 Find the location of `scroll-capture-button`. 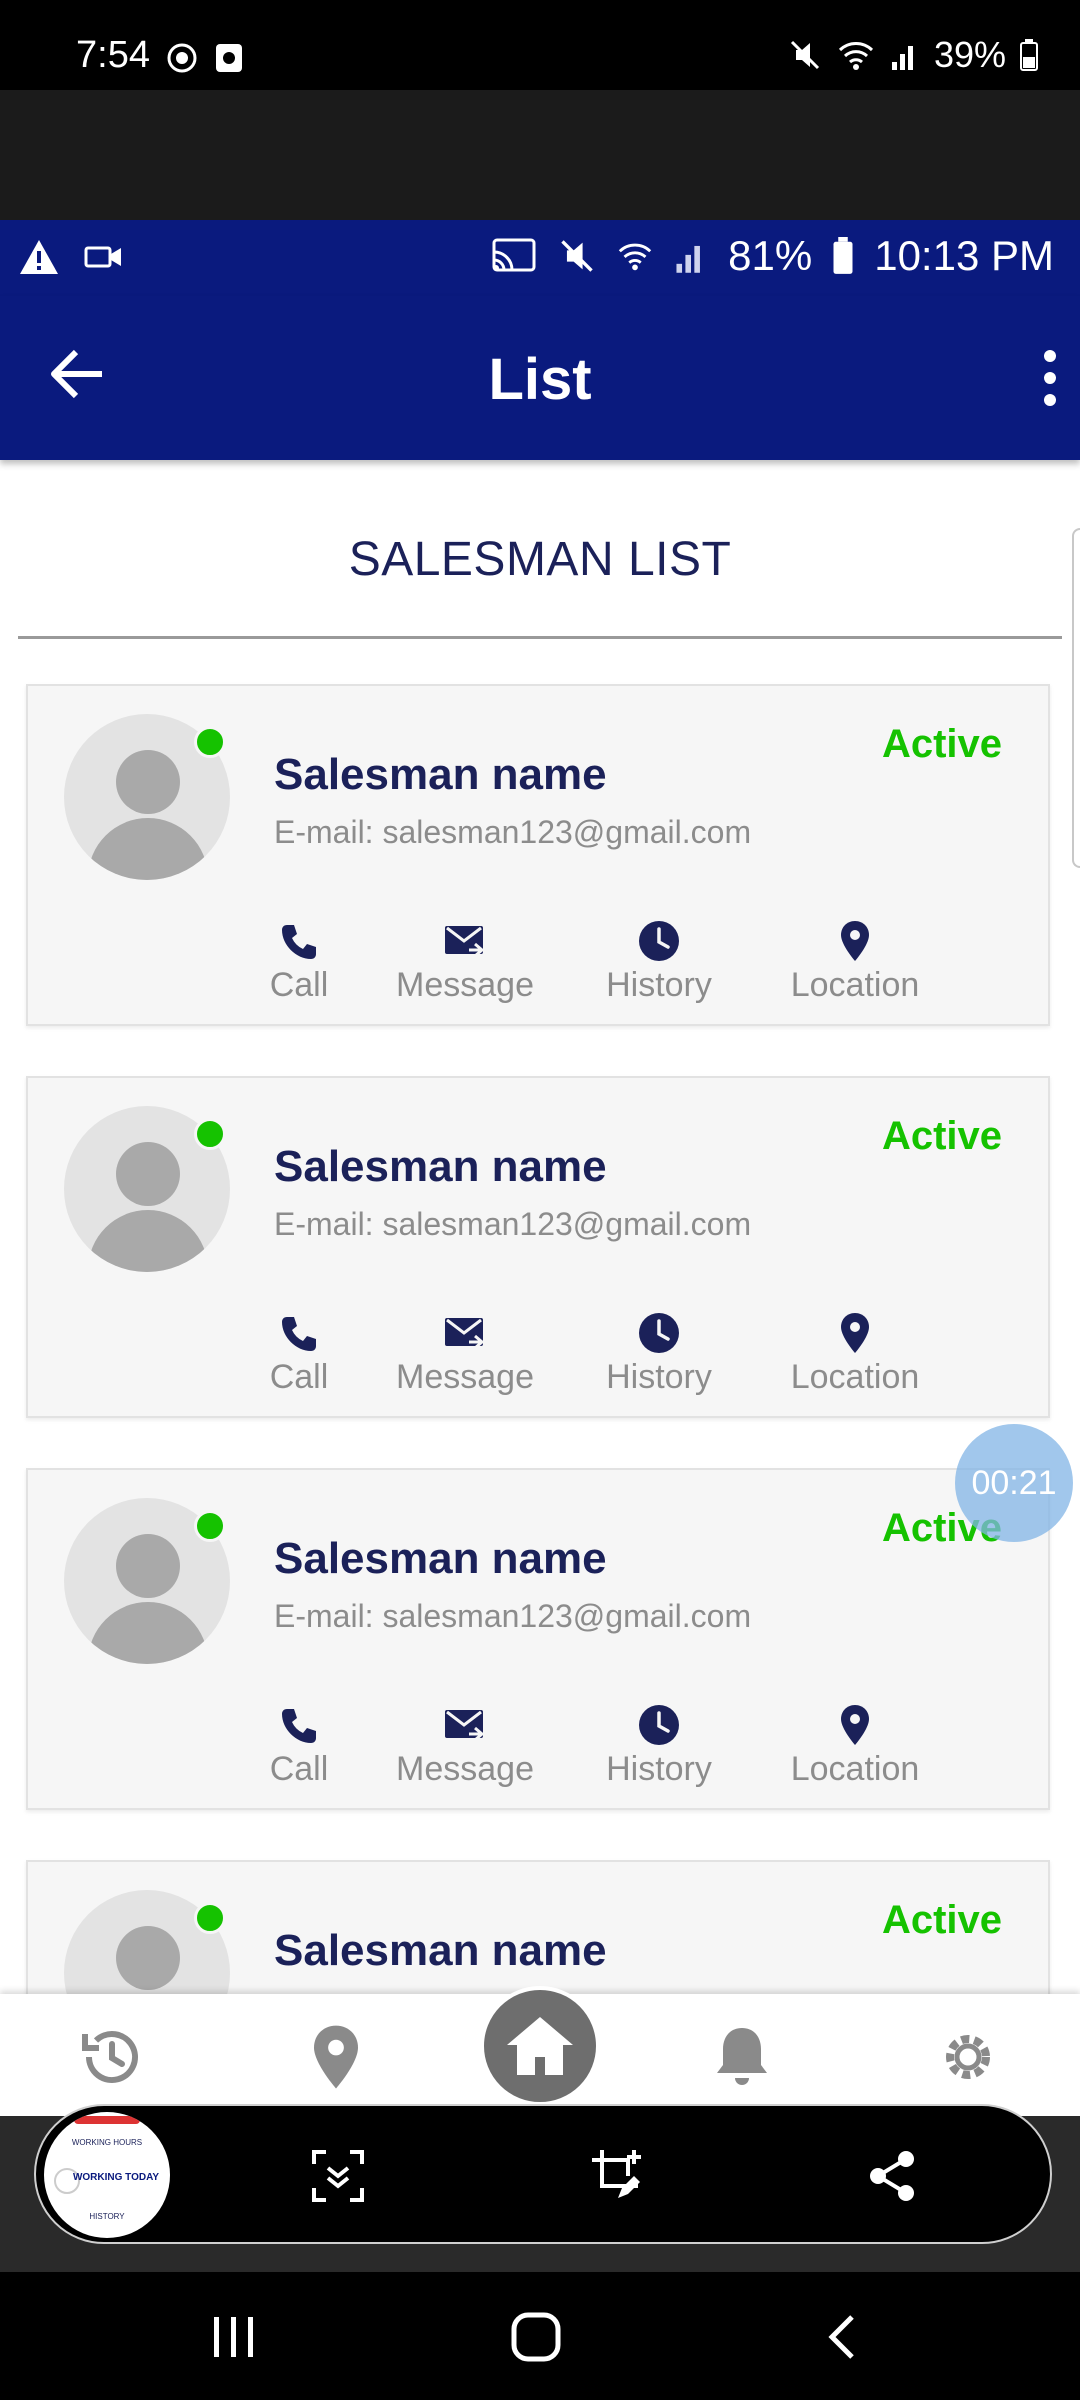

scroll-capture-button is located at coordinates (338, 2176).